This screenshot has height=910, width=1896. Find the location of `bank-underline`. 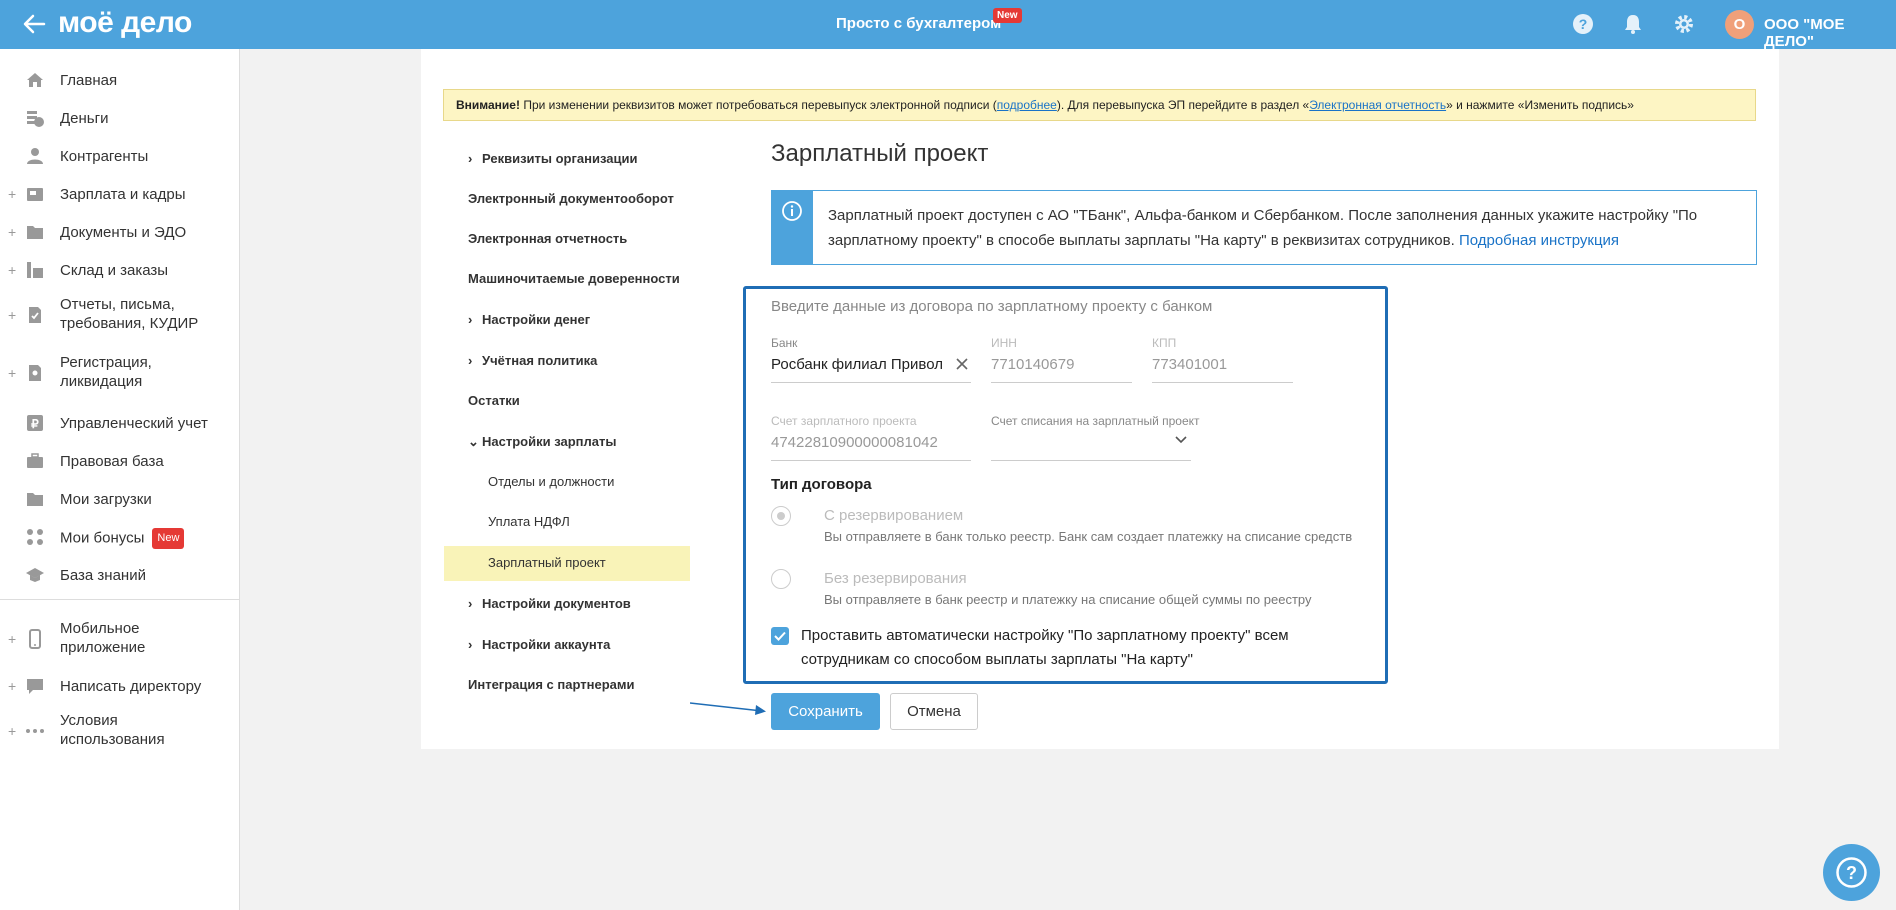

bank-underline is located at coordinates (871, 382).